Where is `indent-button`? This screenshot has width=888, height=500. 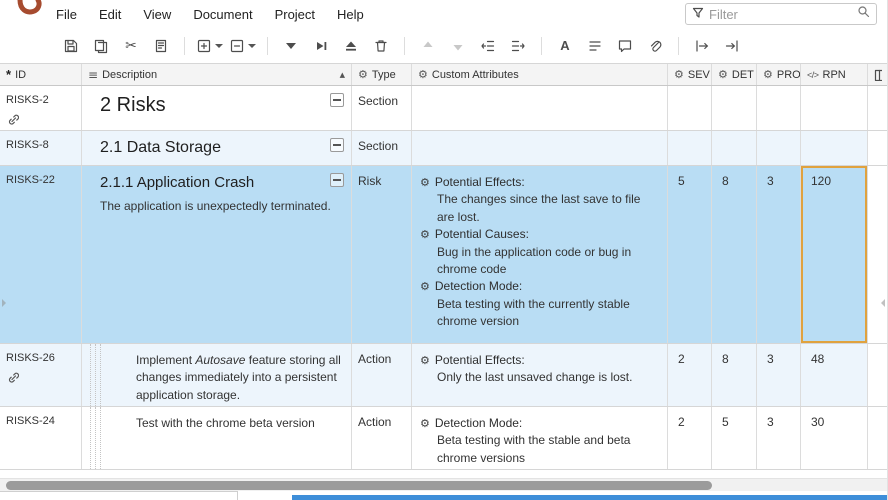 indent-button is located at coordinates (518, 46).